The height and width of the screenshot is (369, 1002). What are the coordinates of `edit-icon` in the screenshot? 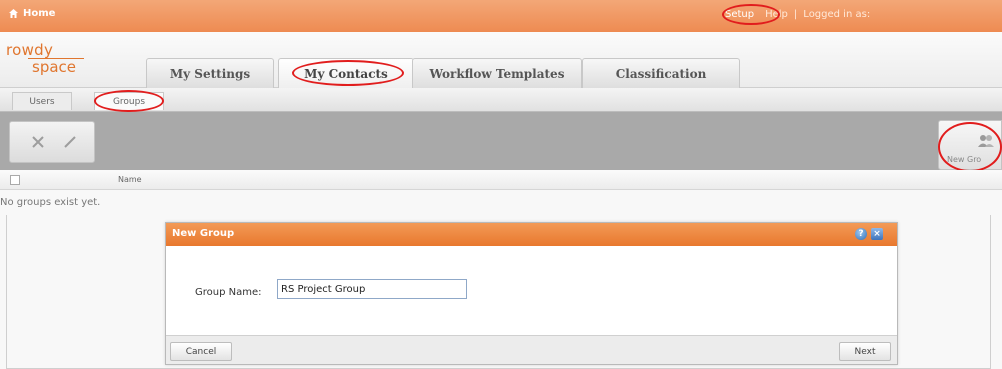 It's located at (70, 142).